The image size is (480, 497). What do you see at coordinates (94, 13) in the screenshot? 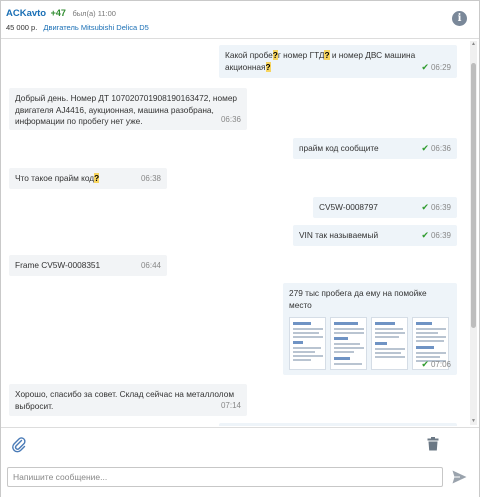
I see `seller-status: был(а) 11:00` at bounding box center [94, 13].